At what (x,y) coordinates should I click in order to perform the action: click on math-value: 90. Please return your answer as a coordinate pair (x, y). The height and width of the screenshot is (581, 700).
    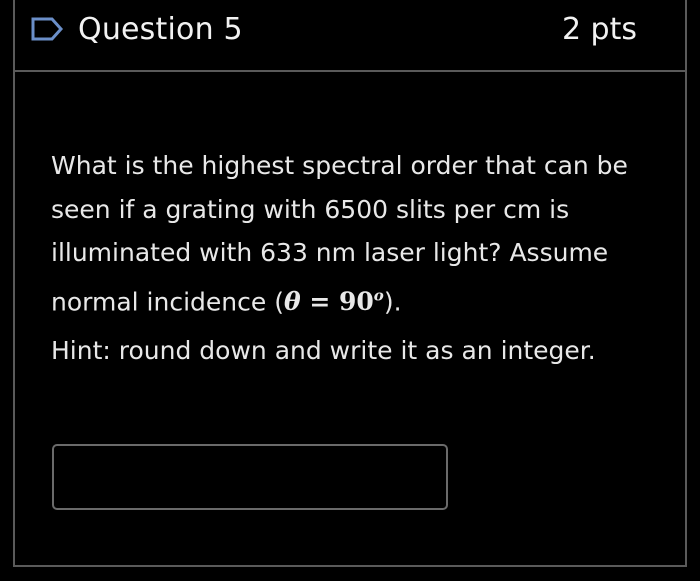
    Looking at the image, I should click on (356, 301).